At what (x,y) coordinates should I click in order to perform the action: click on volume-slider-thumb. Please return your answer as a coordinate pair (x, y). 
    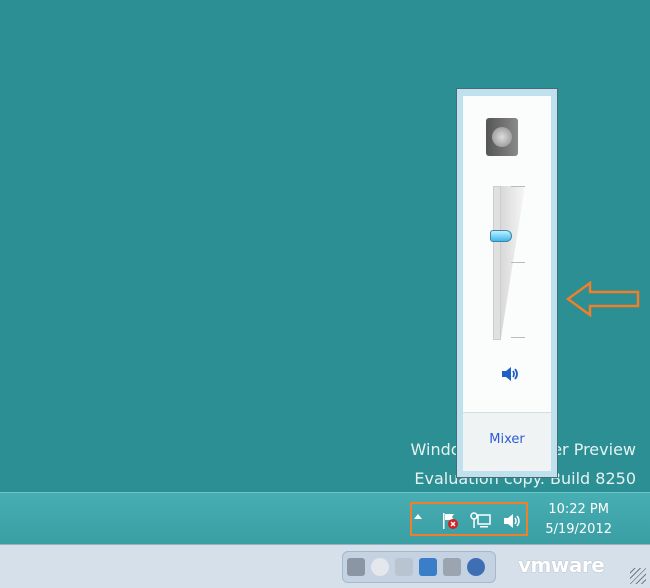
    Looking at the image, I should click on (501, 236).